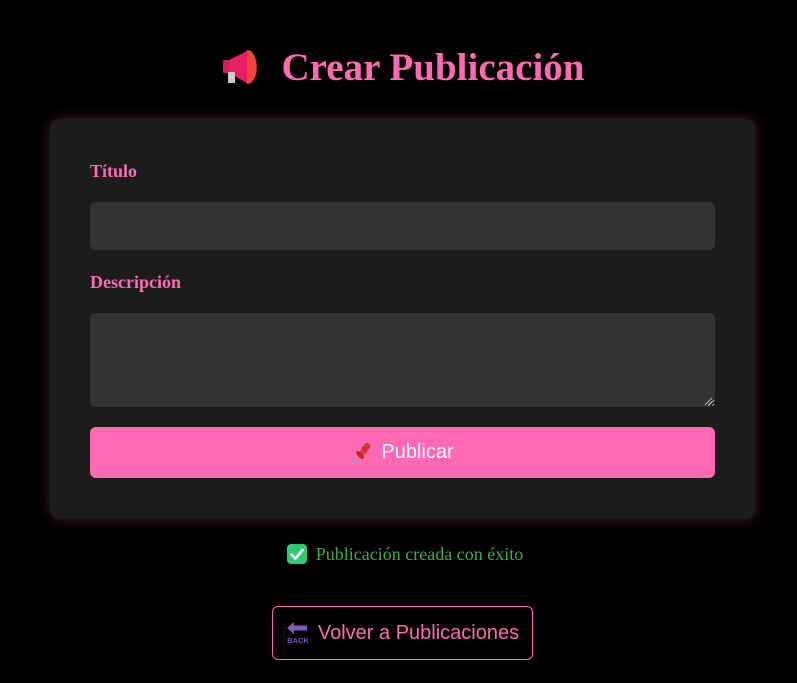  I want to click on megaphone-icon, so click(239, 67).